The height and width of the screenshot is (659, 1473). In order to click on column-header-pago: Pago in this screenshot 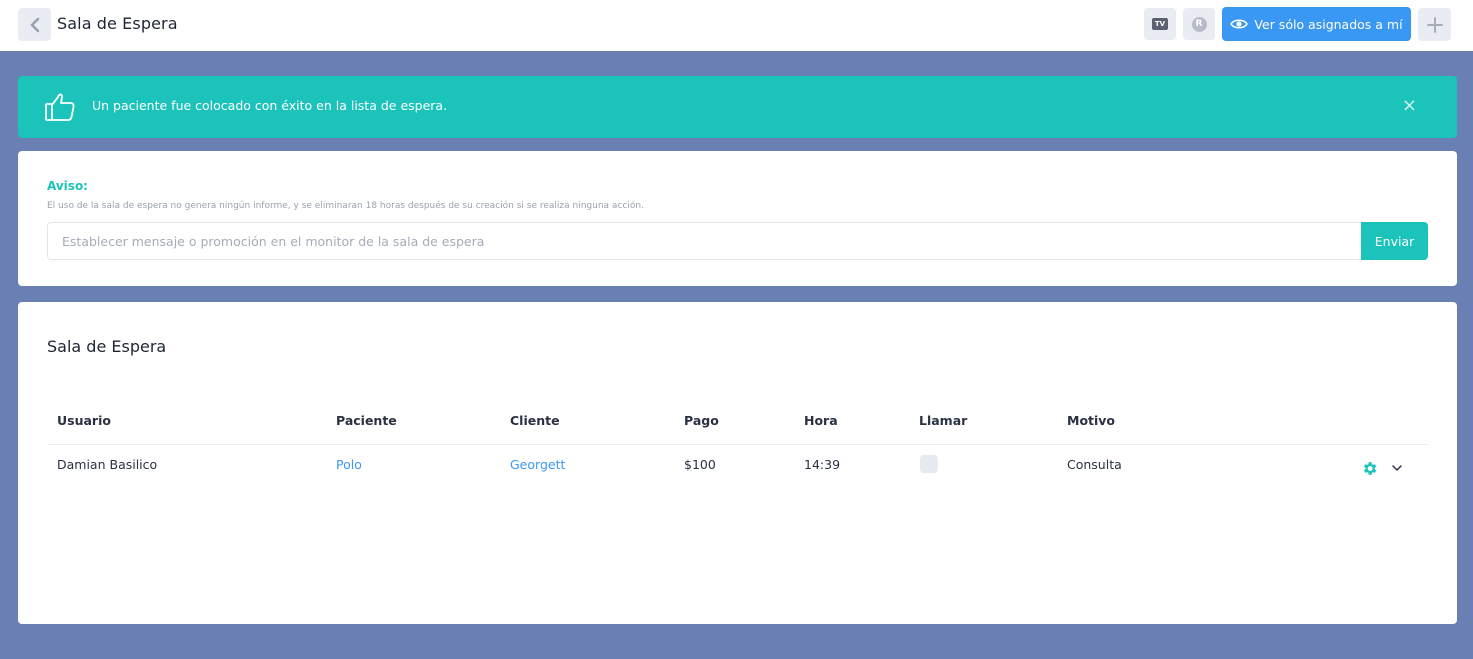, I will do `click(701, 420)`.